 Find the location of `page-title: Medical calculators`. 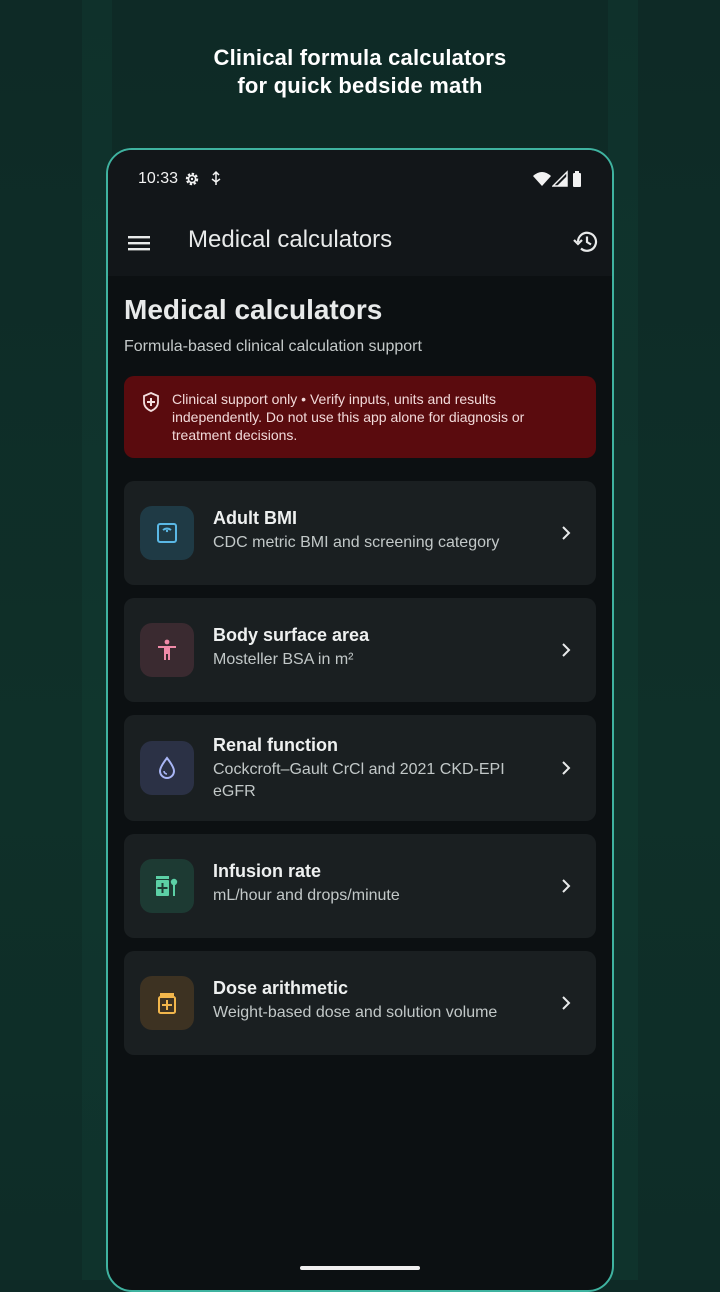

page-title: Medical calculators is located at coordinates (253, 309).